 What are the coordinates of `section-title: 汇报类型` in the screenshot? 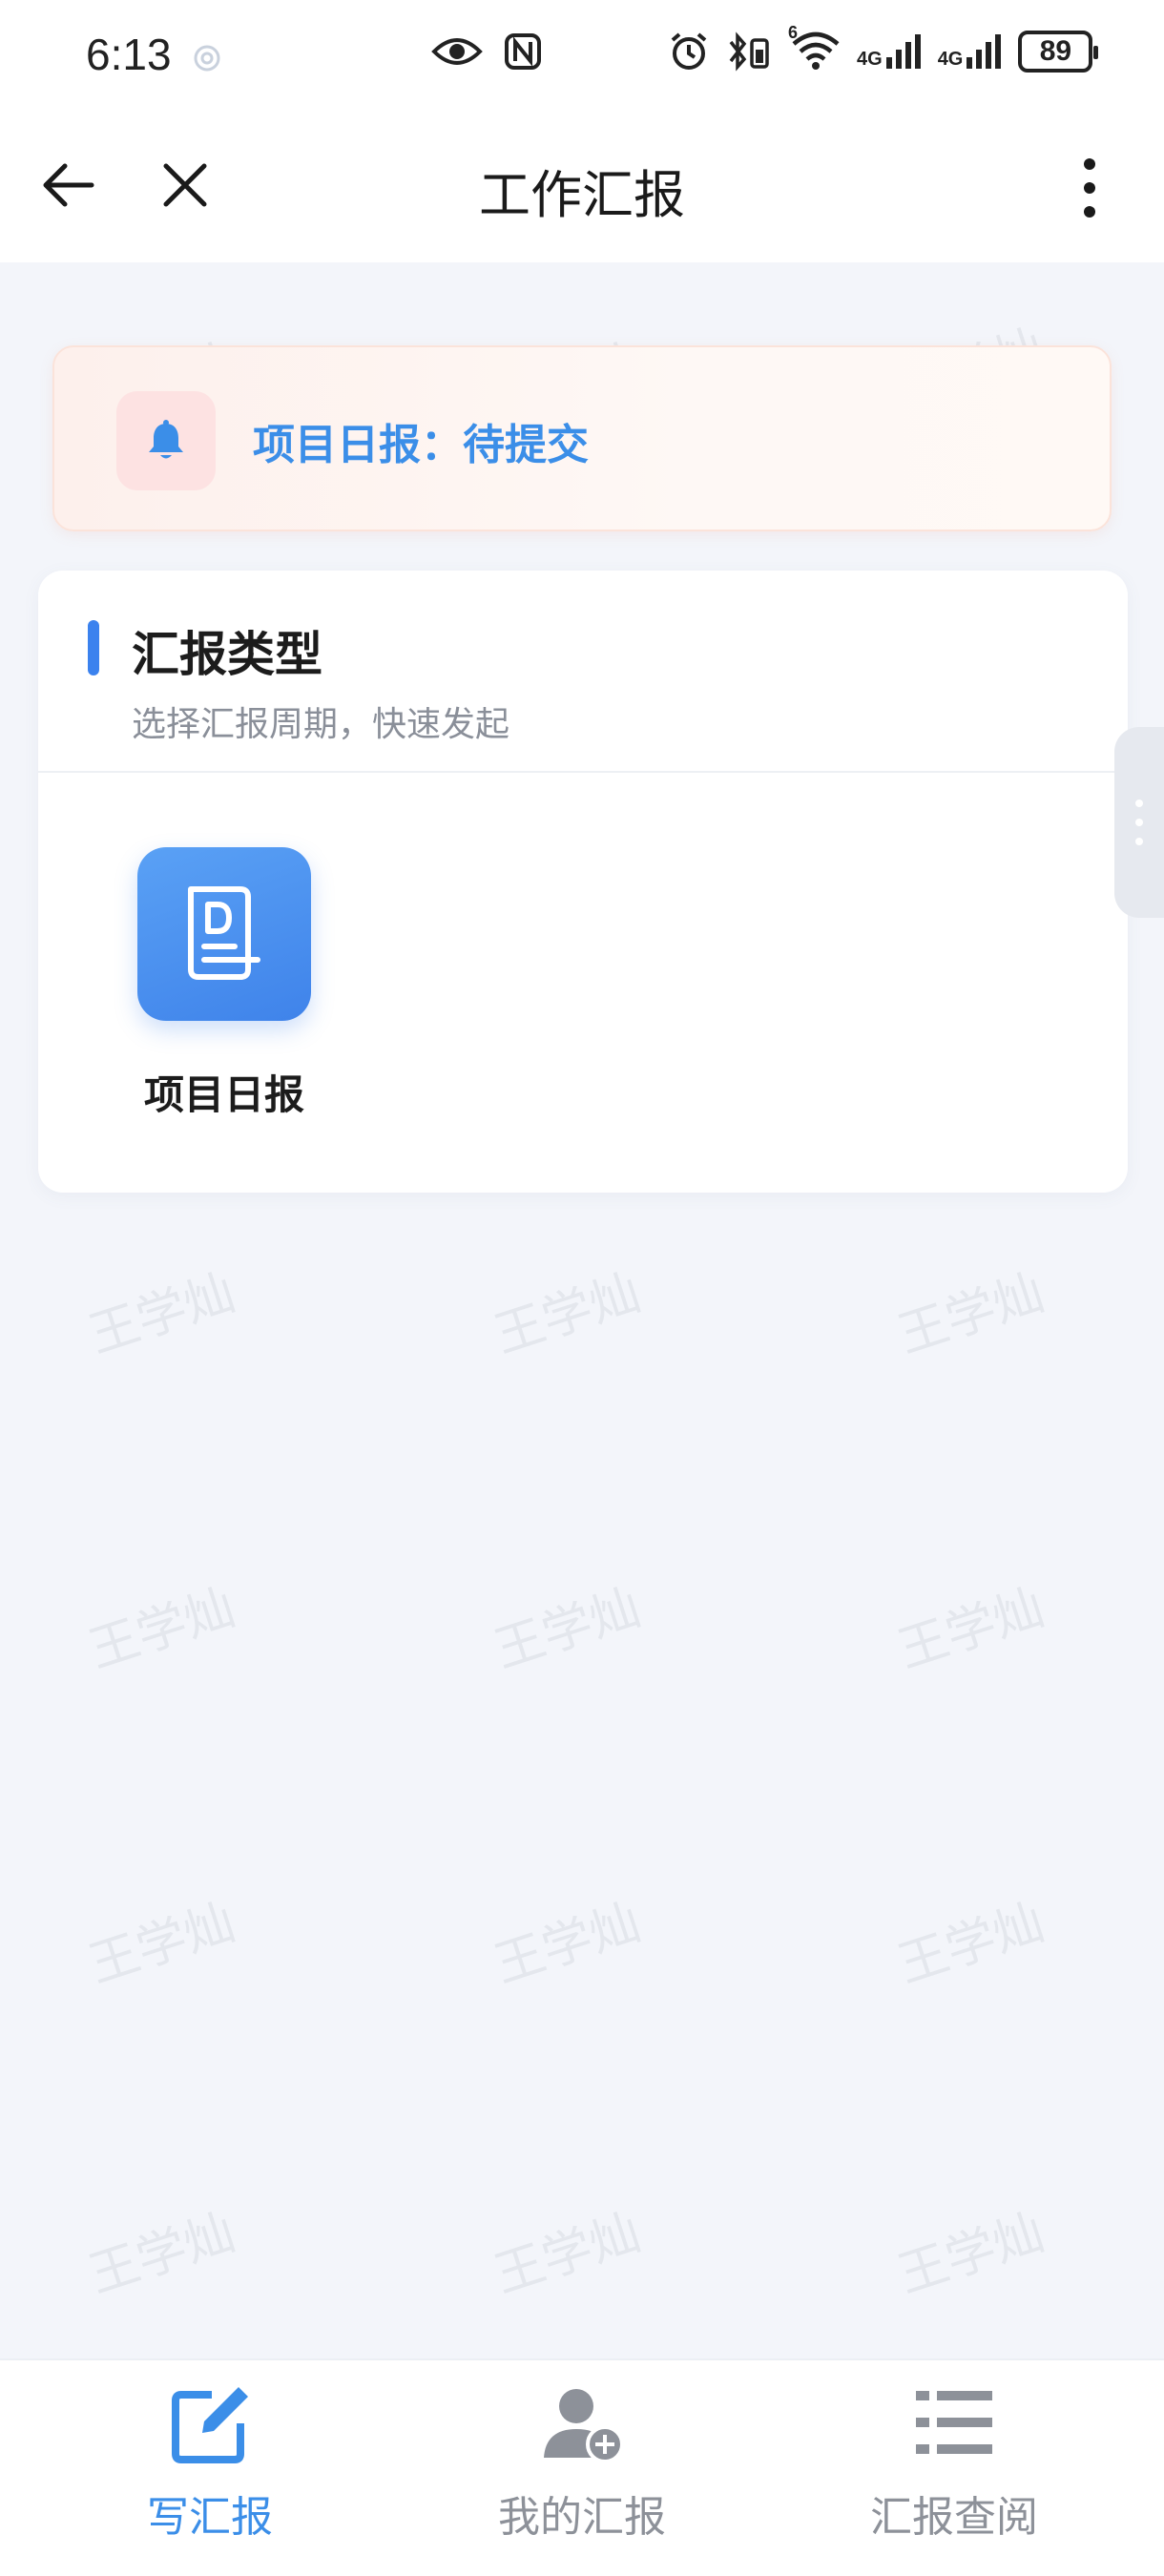 It's located at (227, 654).